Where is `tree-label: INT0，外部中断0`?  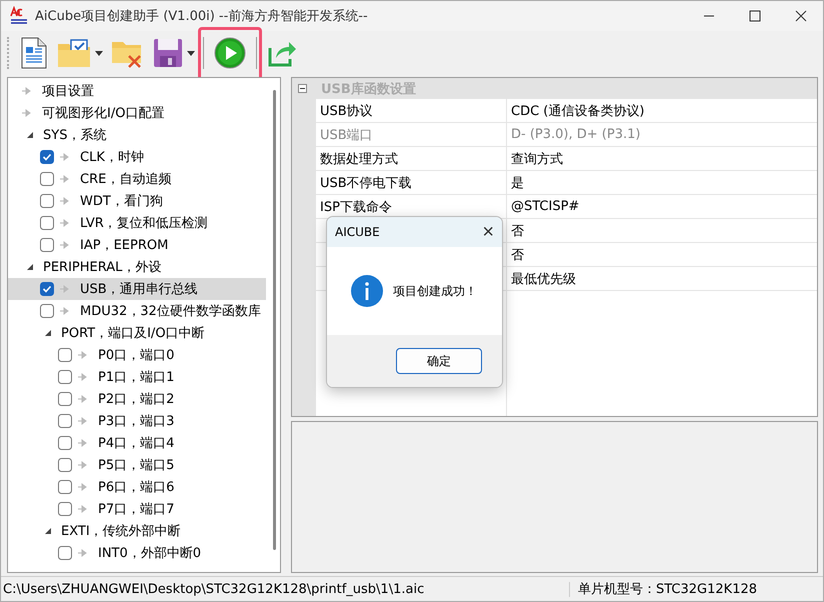 tree-label: INT0，外部中断0 is located at coordinates (150, 553).